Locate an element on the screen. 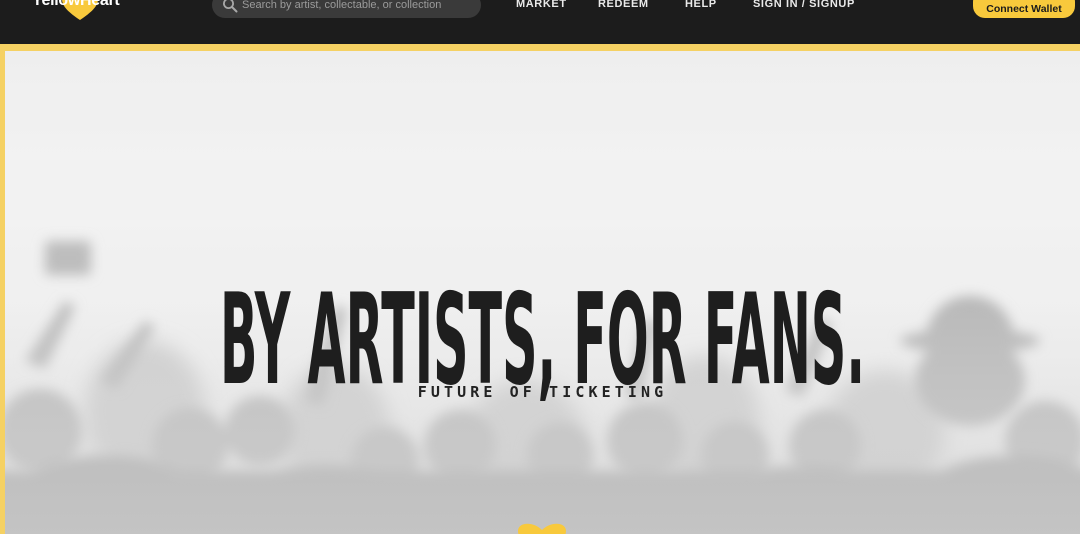 The height and width of the screenshot is (534, 1080). hero-subheadline: FUTURE OF TICKETING is located at coordinates (542, 392).